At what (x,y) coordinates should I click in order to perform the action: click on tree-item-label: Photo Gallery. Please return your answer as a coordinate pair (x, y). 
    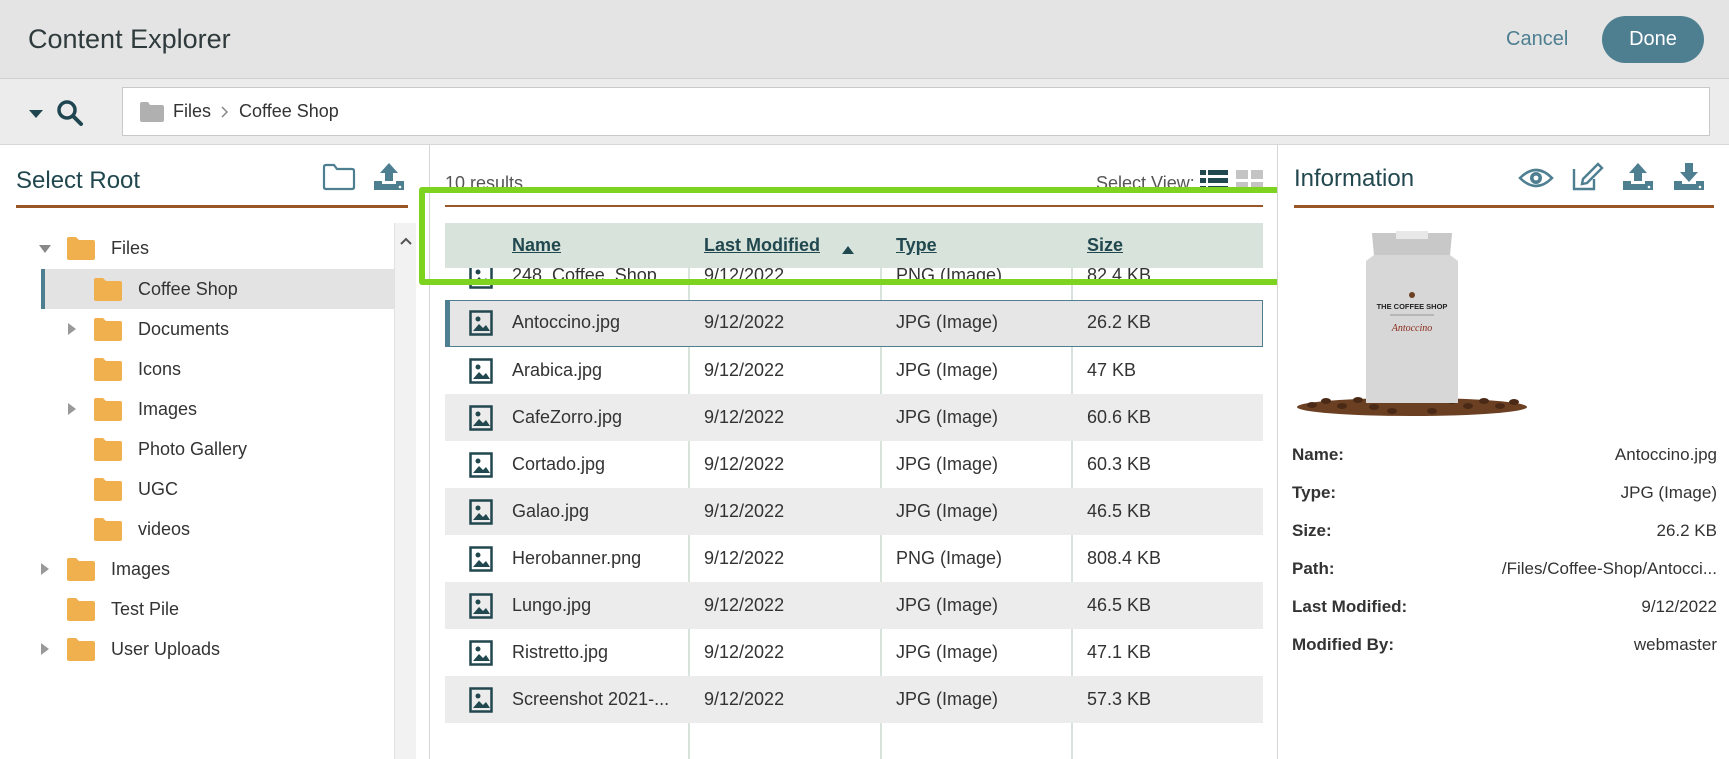
    Looking at the image, I should click on (193, 449).